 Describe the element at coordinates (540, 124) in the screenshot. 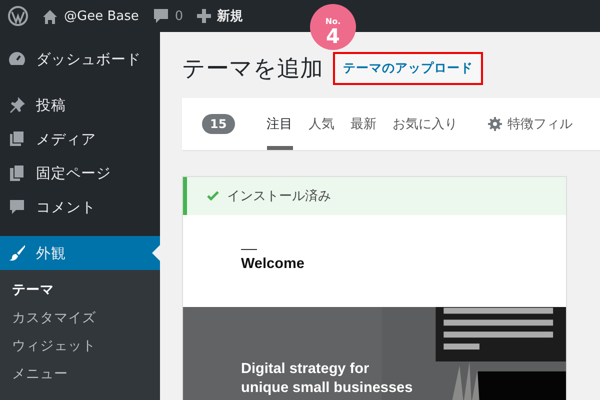

I see `feature-filter-link: 特徴フィル` at that location.